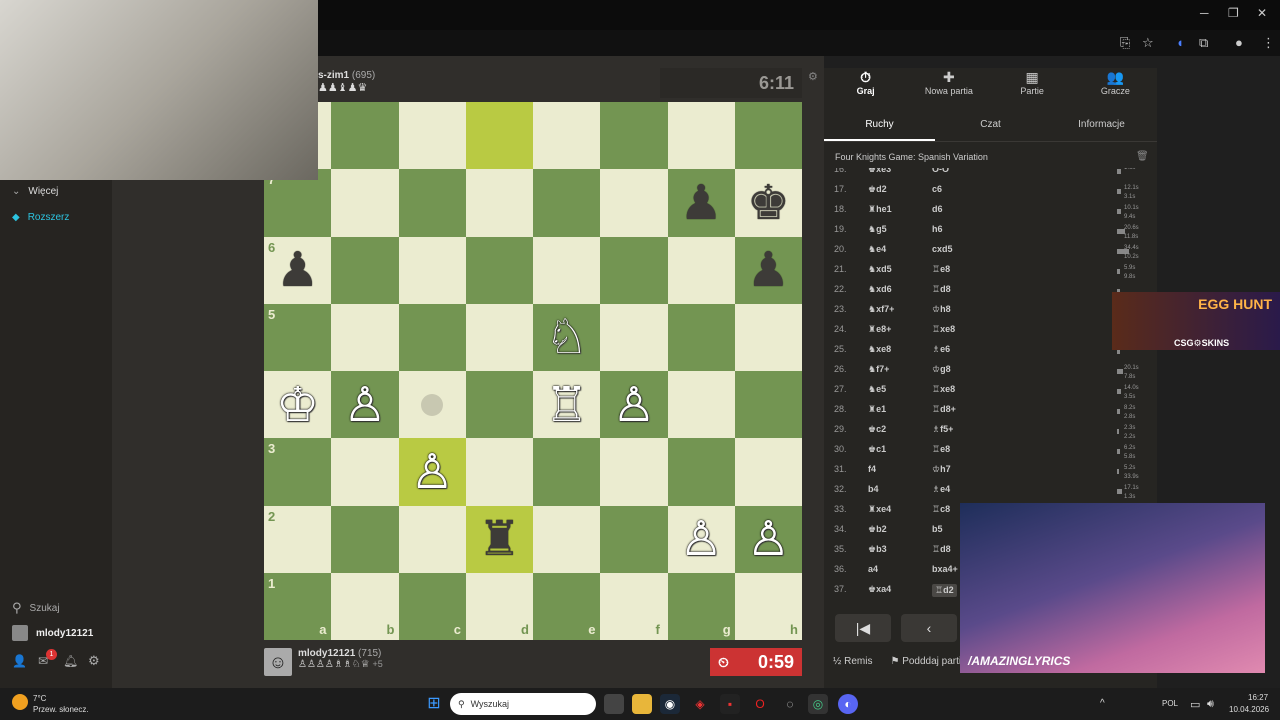  I want to click on extension-icon: ◖, so click(1180, 42).